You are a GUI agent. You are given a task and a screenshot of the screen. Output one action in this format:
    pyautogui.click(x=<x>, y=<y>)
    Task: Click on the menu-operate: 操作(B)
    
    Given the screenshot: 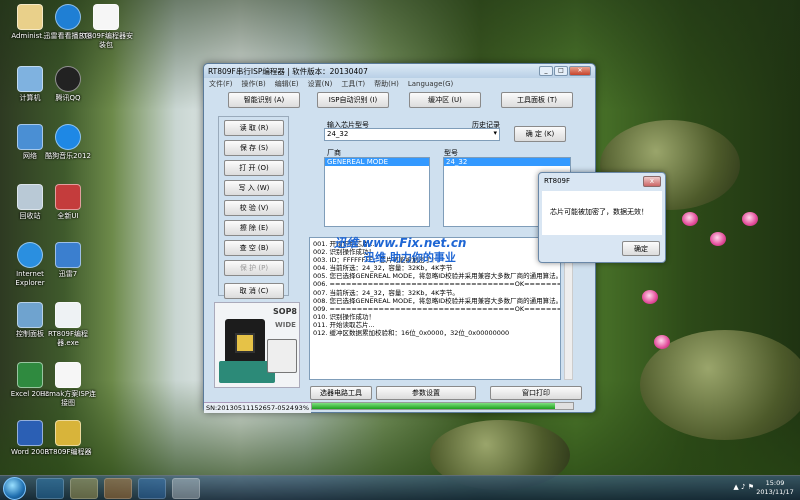 What is the action you would take?
    pyautogui.click(x=254, y=84)
    